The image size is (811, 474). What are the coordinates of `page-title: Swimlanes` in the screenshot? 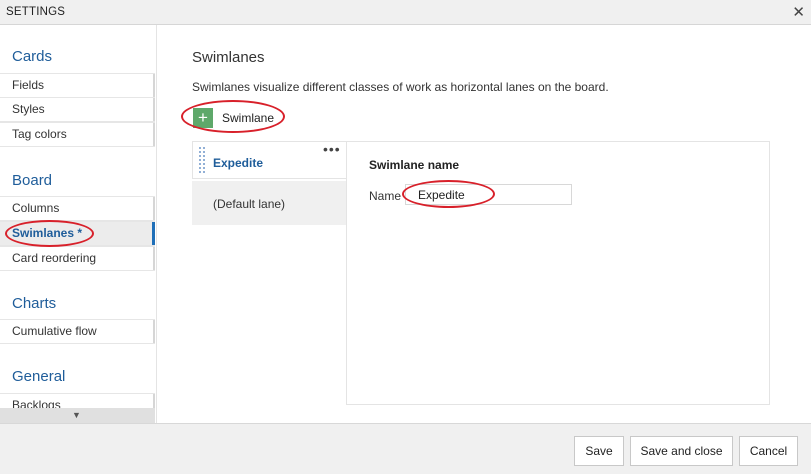 It's located at (228, 57).